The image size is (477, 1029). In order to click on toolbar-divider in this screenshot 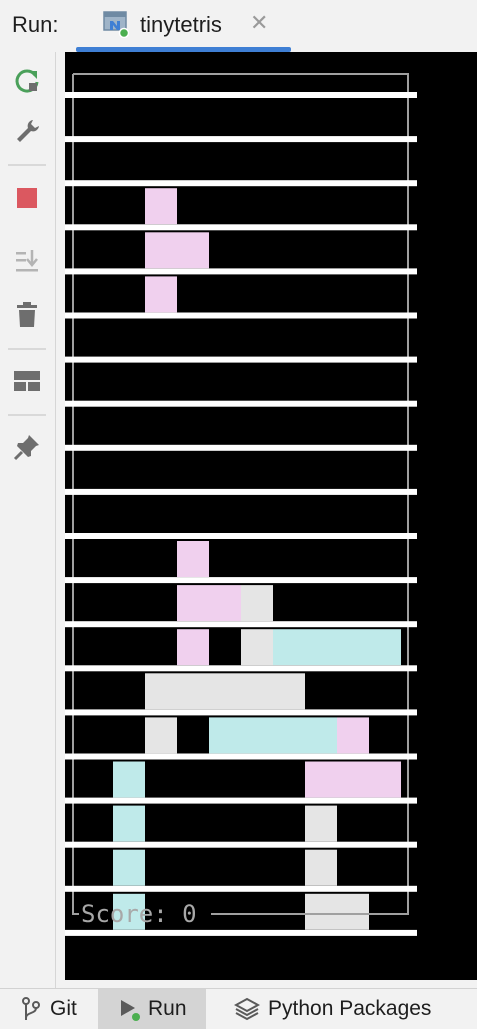, I will do `click(55, 520)`.